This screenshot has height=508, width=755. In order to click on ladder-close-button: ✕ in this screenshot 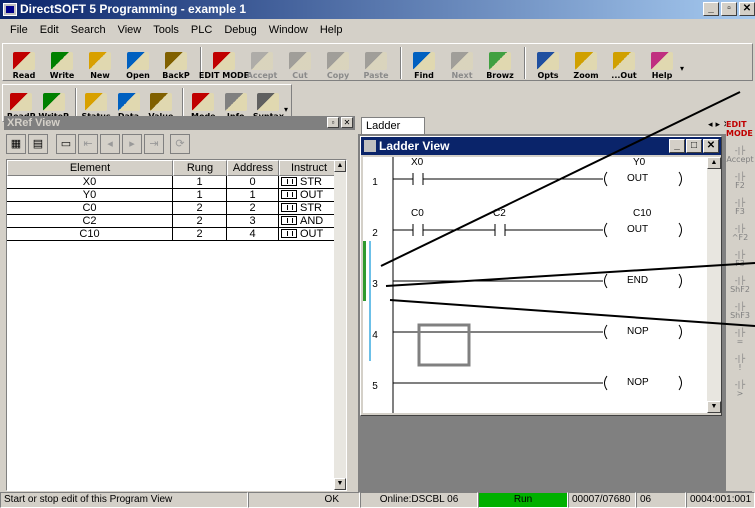, I will do `click(711, 146)`.